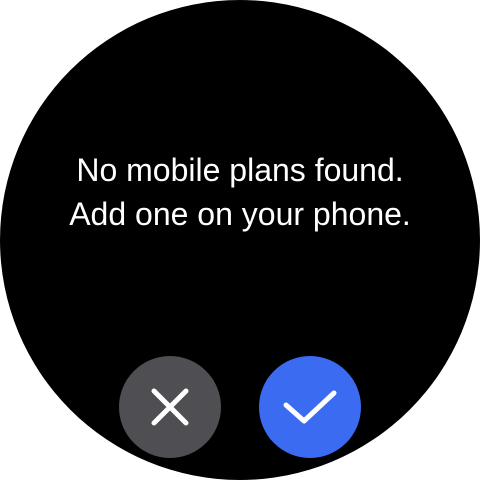  I want to click on confirm-button, so click(310, 407).